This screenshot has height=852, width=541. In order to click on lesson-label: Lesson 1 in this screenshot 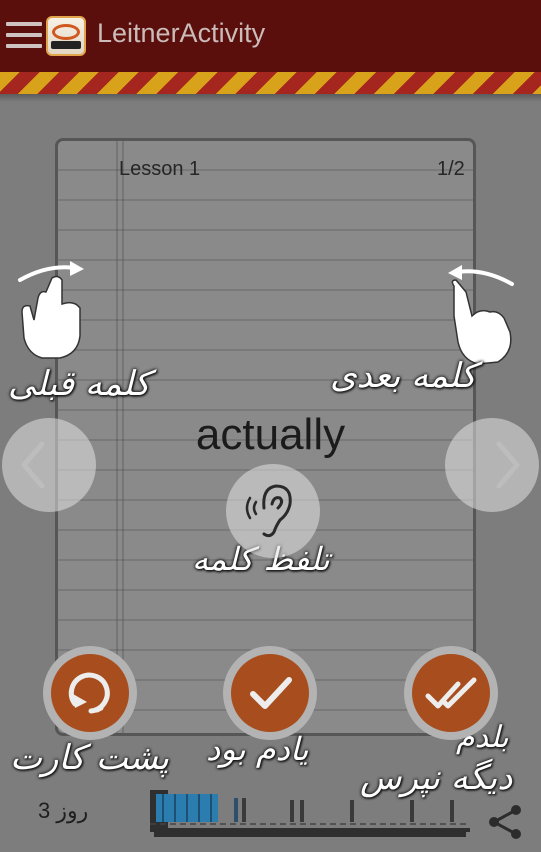, I will do `click(160, 169)`.